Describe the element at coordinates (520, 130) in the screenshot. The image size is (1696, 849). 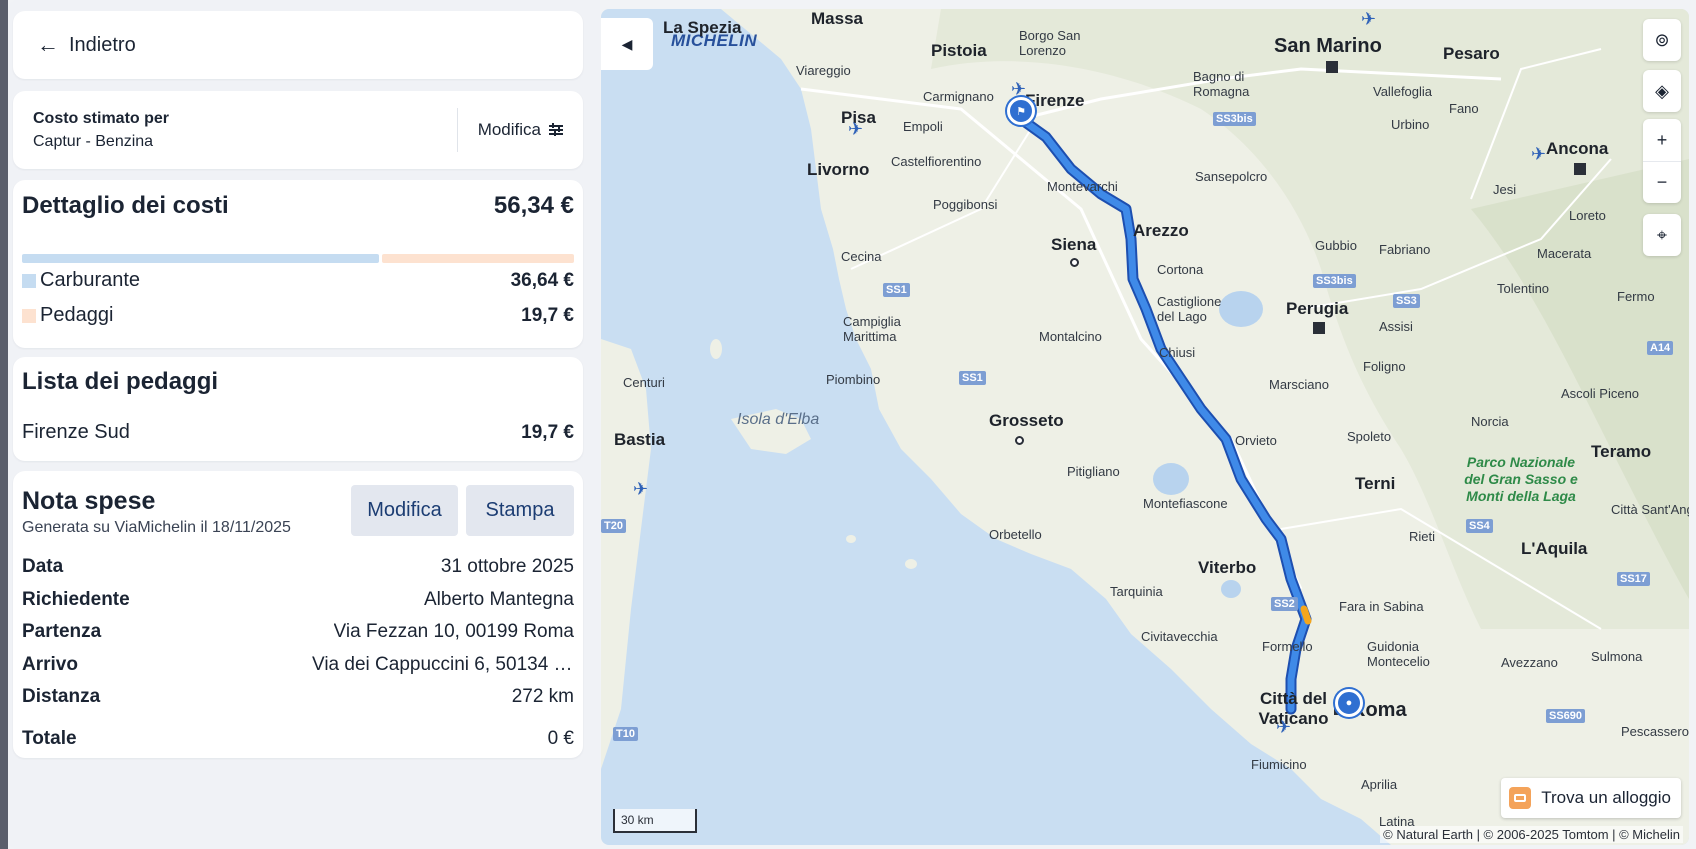
I see `edit-vehicle-button: Modifica` at that location.